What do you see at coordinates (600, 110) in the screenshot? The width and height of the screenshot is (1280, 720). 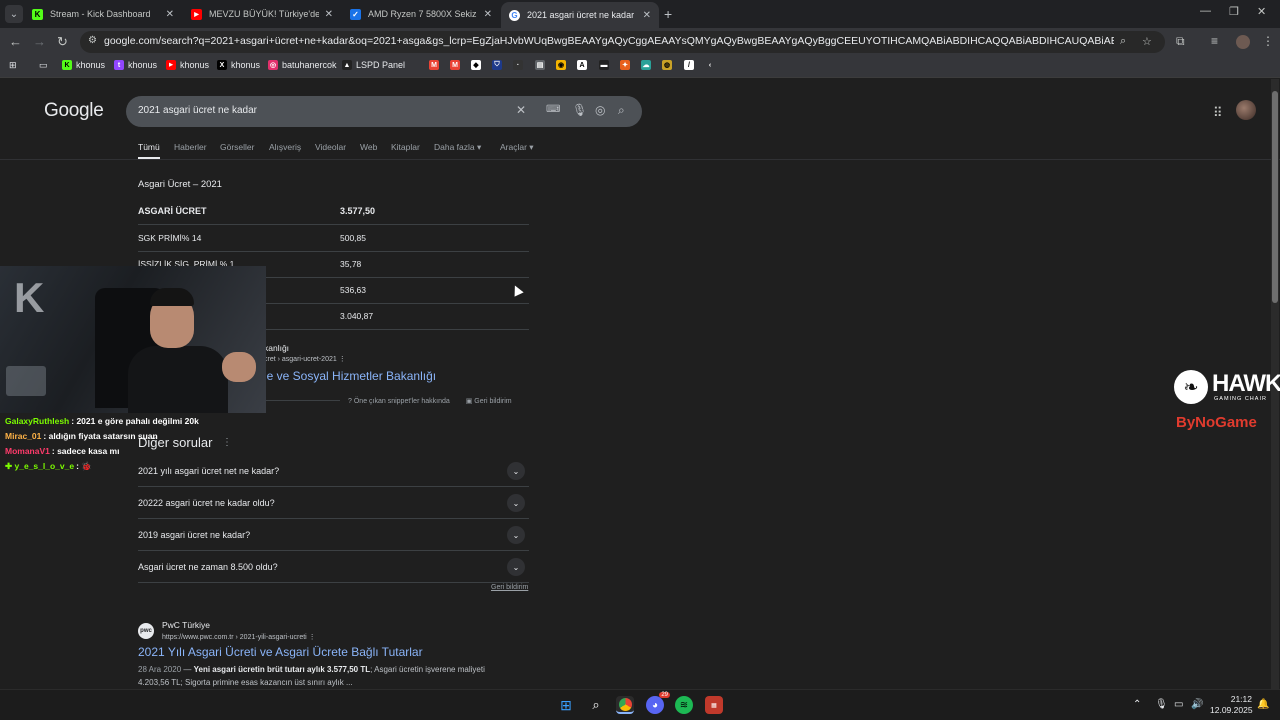 I see `lens-icon: ◎` at bounding box center [600, 110].